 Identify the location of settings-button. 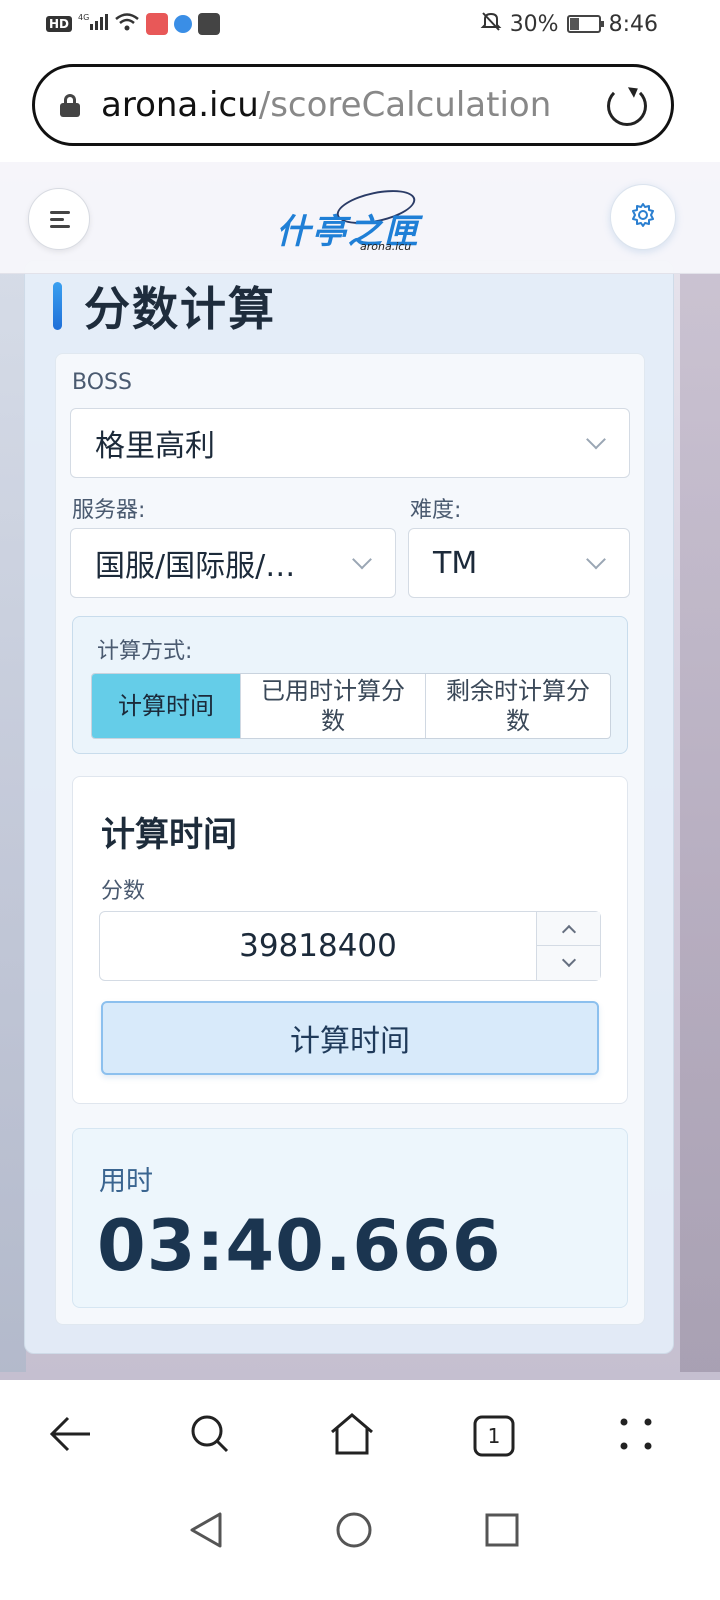
(643, 217).